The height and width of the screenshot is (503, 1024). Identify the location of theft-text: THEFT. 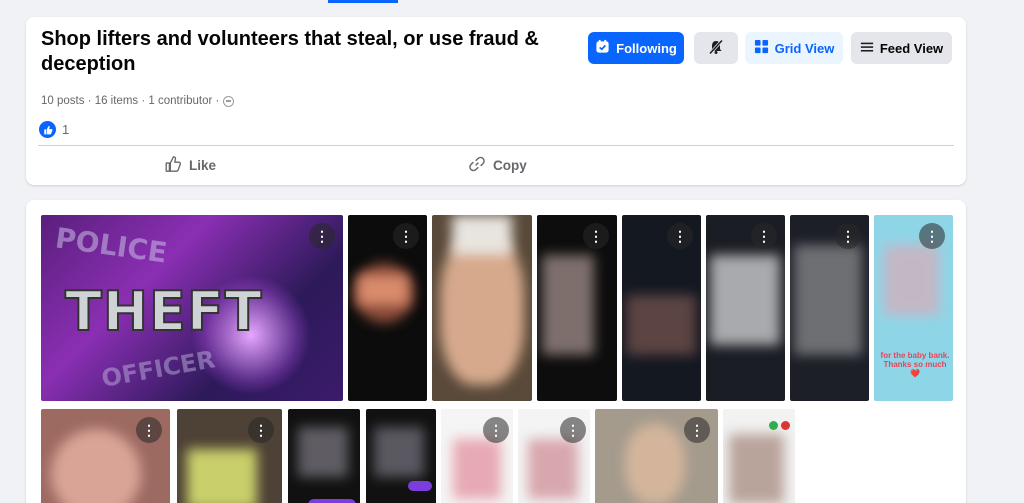
(163, 311).